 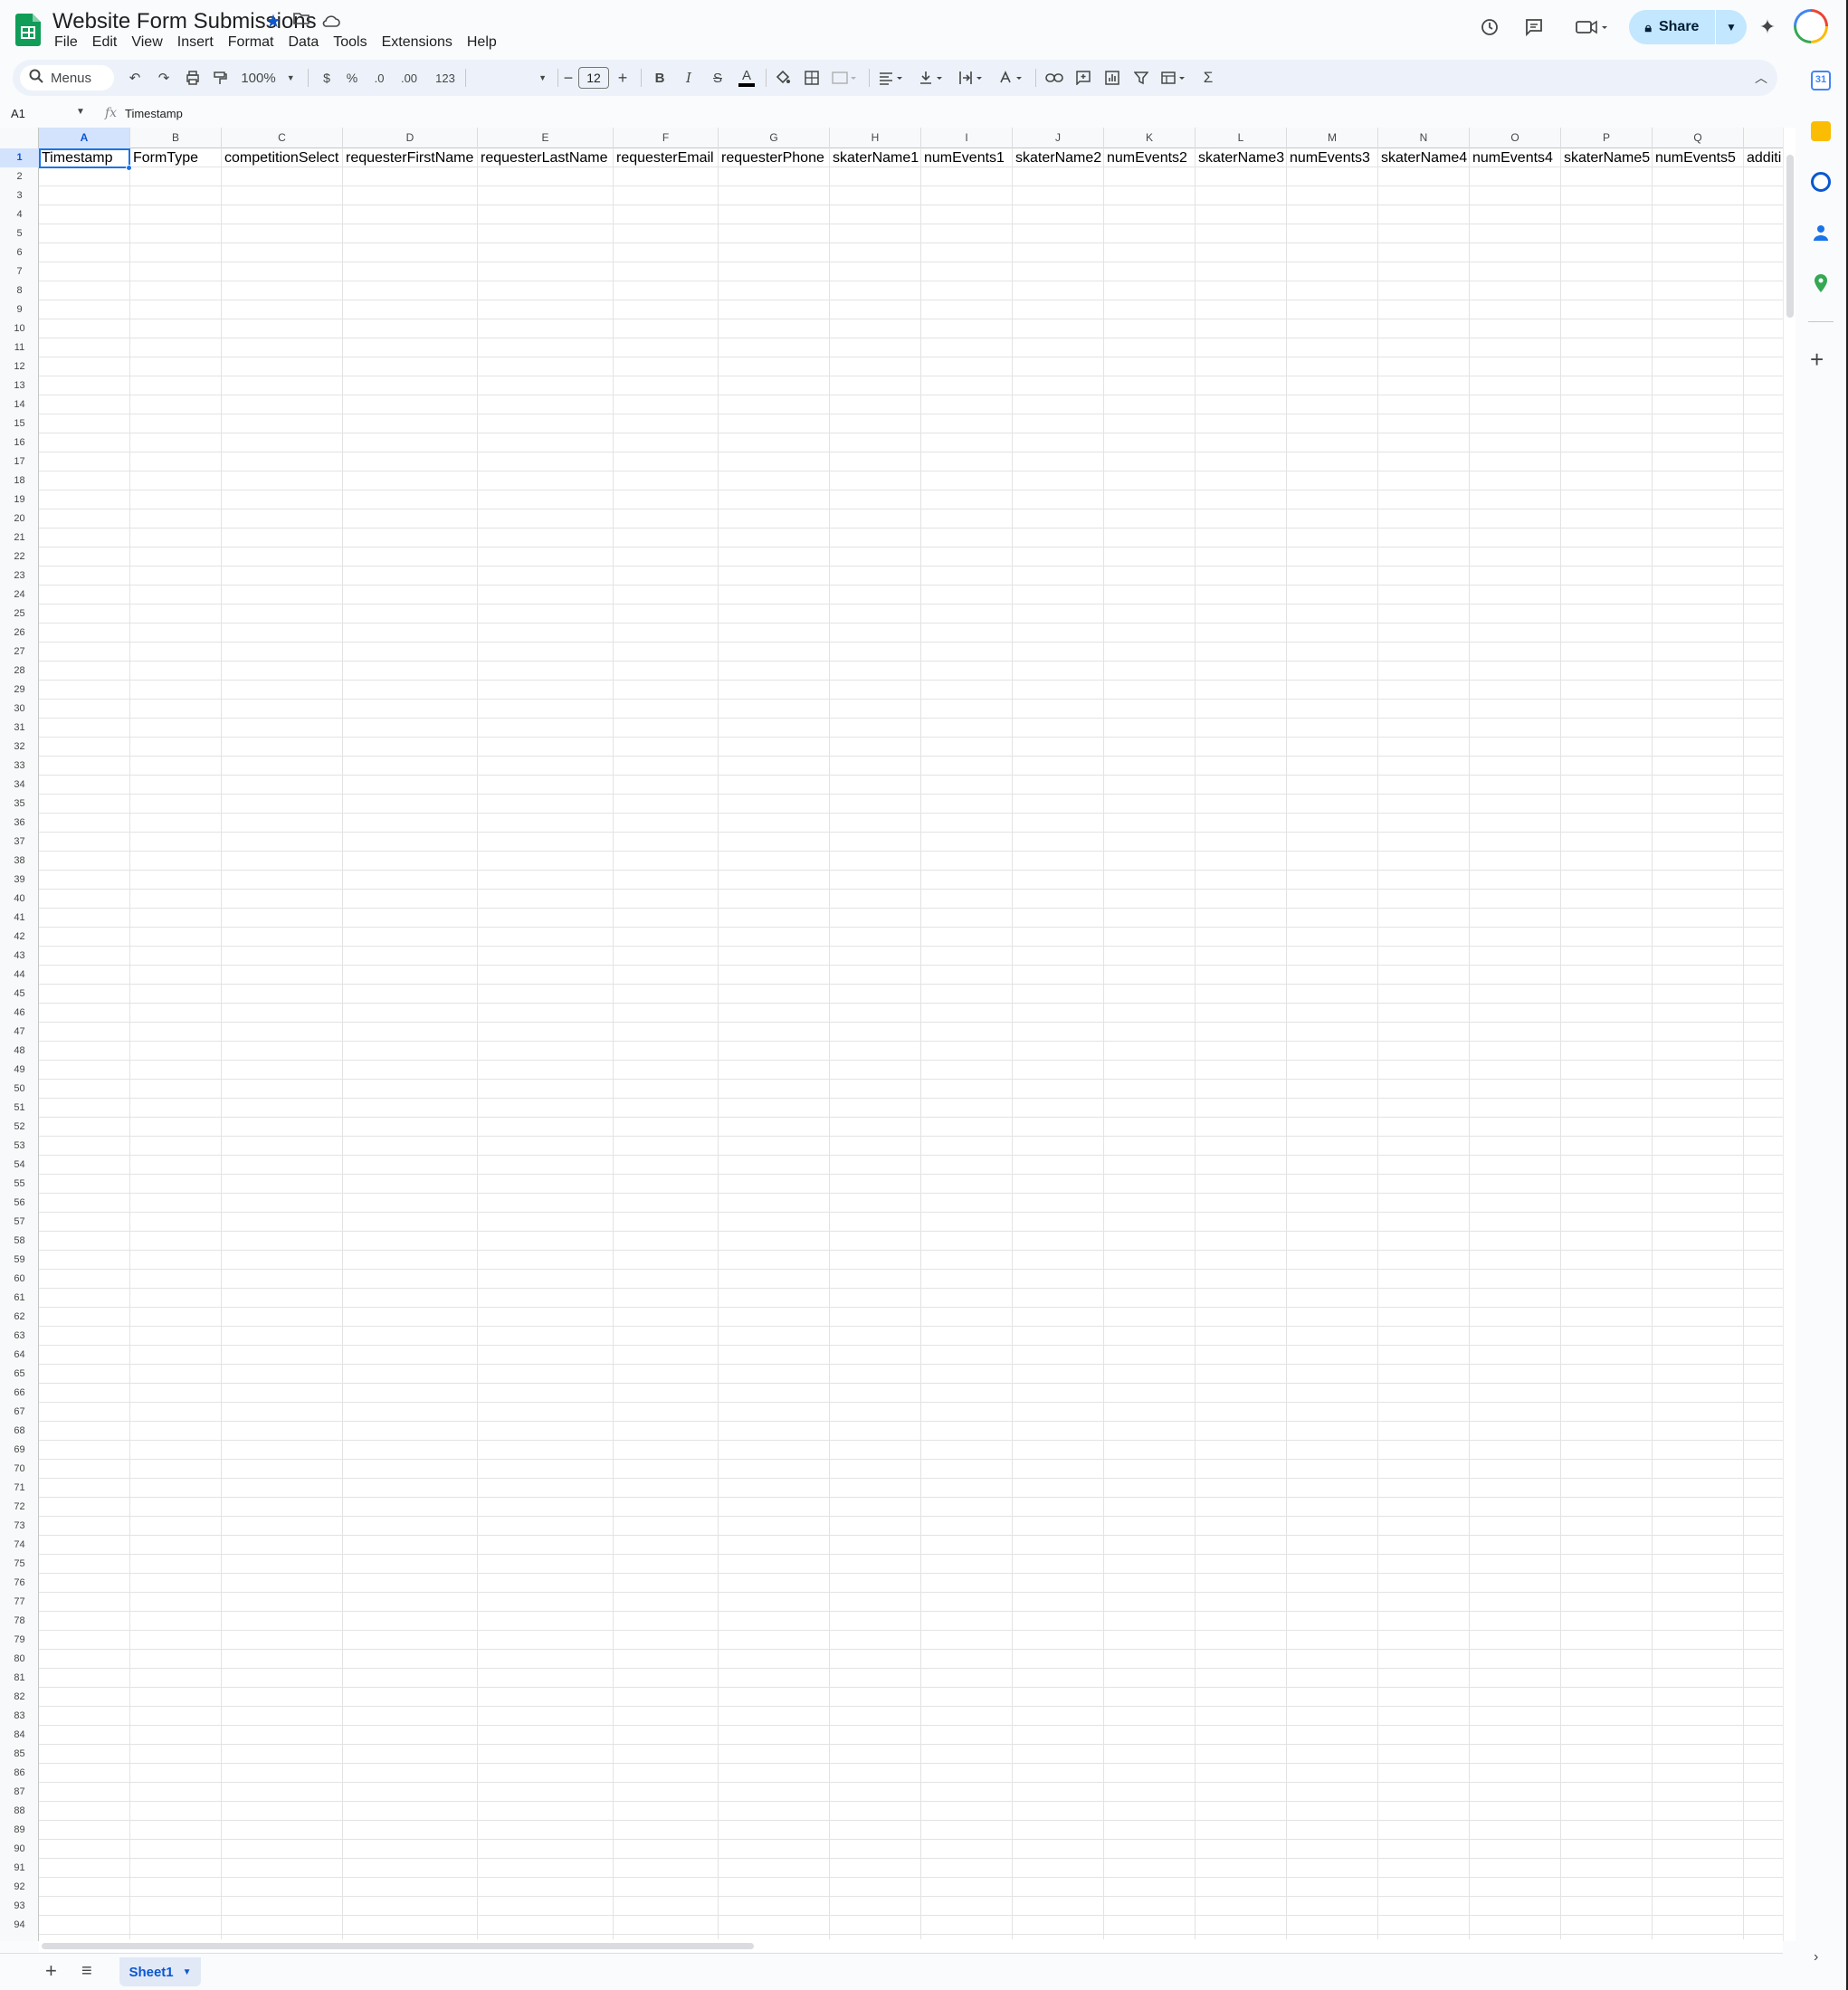 I want to click on row-header: 71, so click(x=19, y=1488).